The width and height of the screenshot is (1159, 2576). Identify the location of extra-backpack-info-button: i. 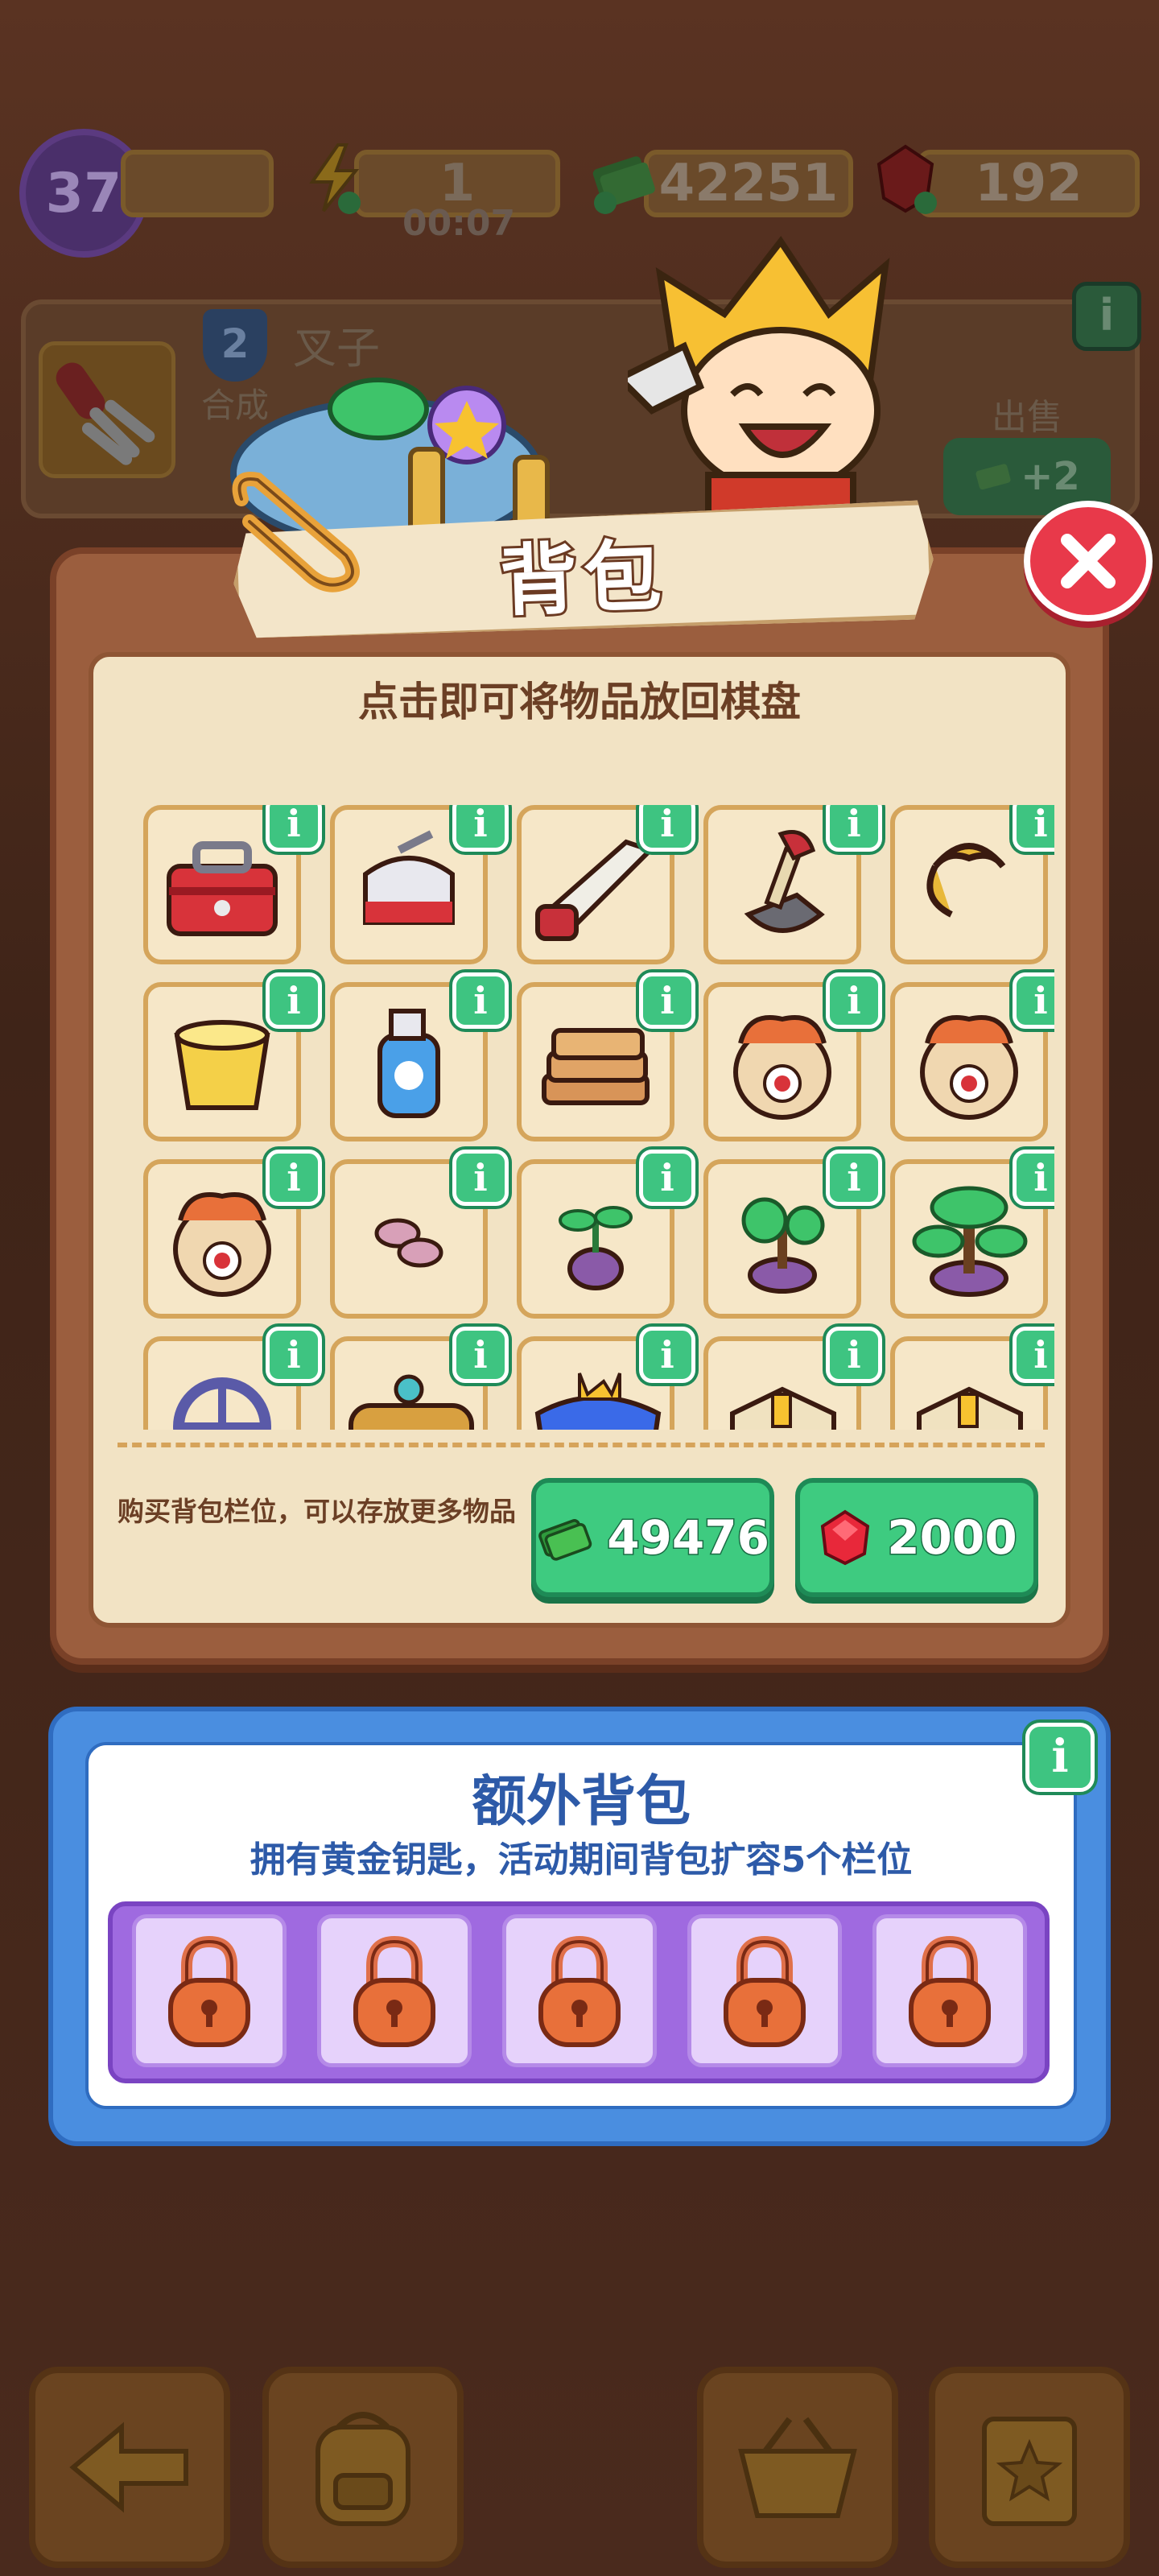
(1060, 1757).